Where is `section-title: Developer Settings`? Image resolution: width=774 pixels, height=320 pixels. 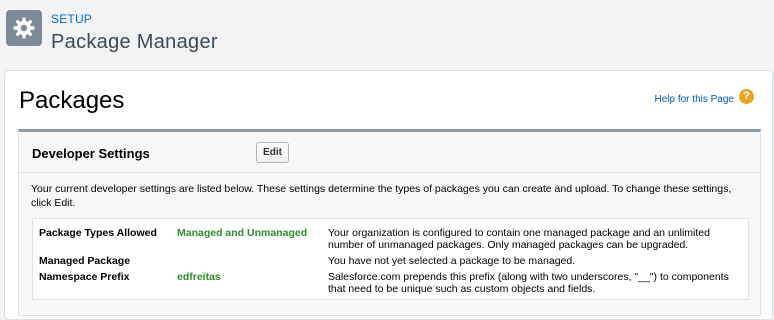 section-title: Developer Settings is located at coordinates (91, 153).